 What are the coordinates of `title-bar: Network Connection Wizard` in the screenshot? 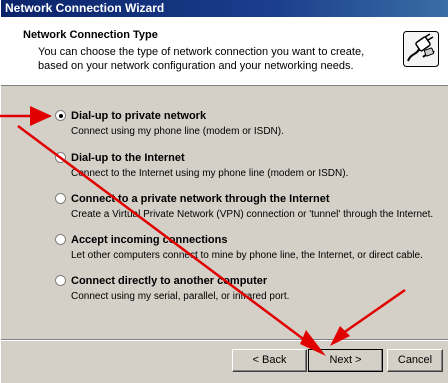 It's located at (224, 8).